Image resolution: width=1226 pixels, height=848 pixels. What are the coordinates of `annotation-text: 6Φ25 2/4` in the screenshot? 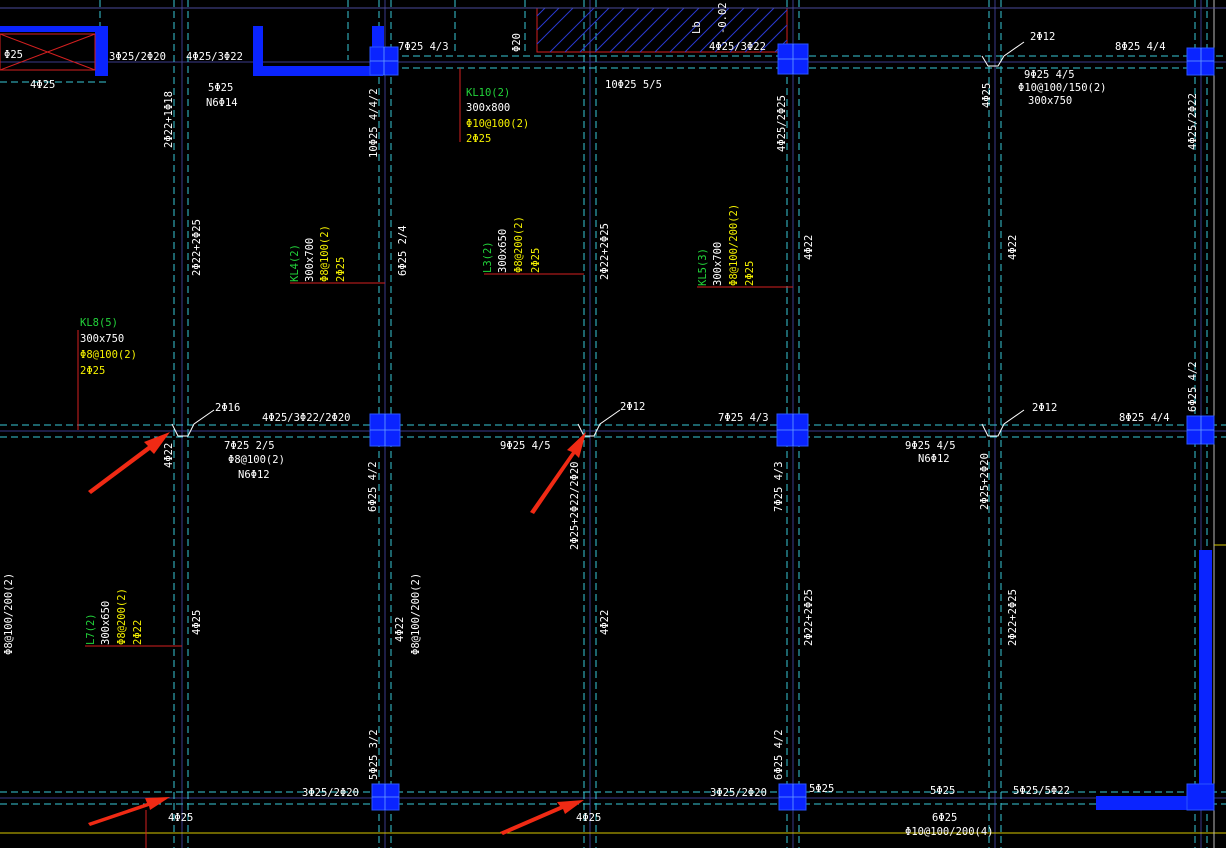 It's located at (403, 250).